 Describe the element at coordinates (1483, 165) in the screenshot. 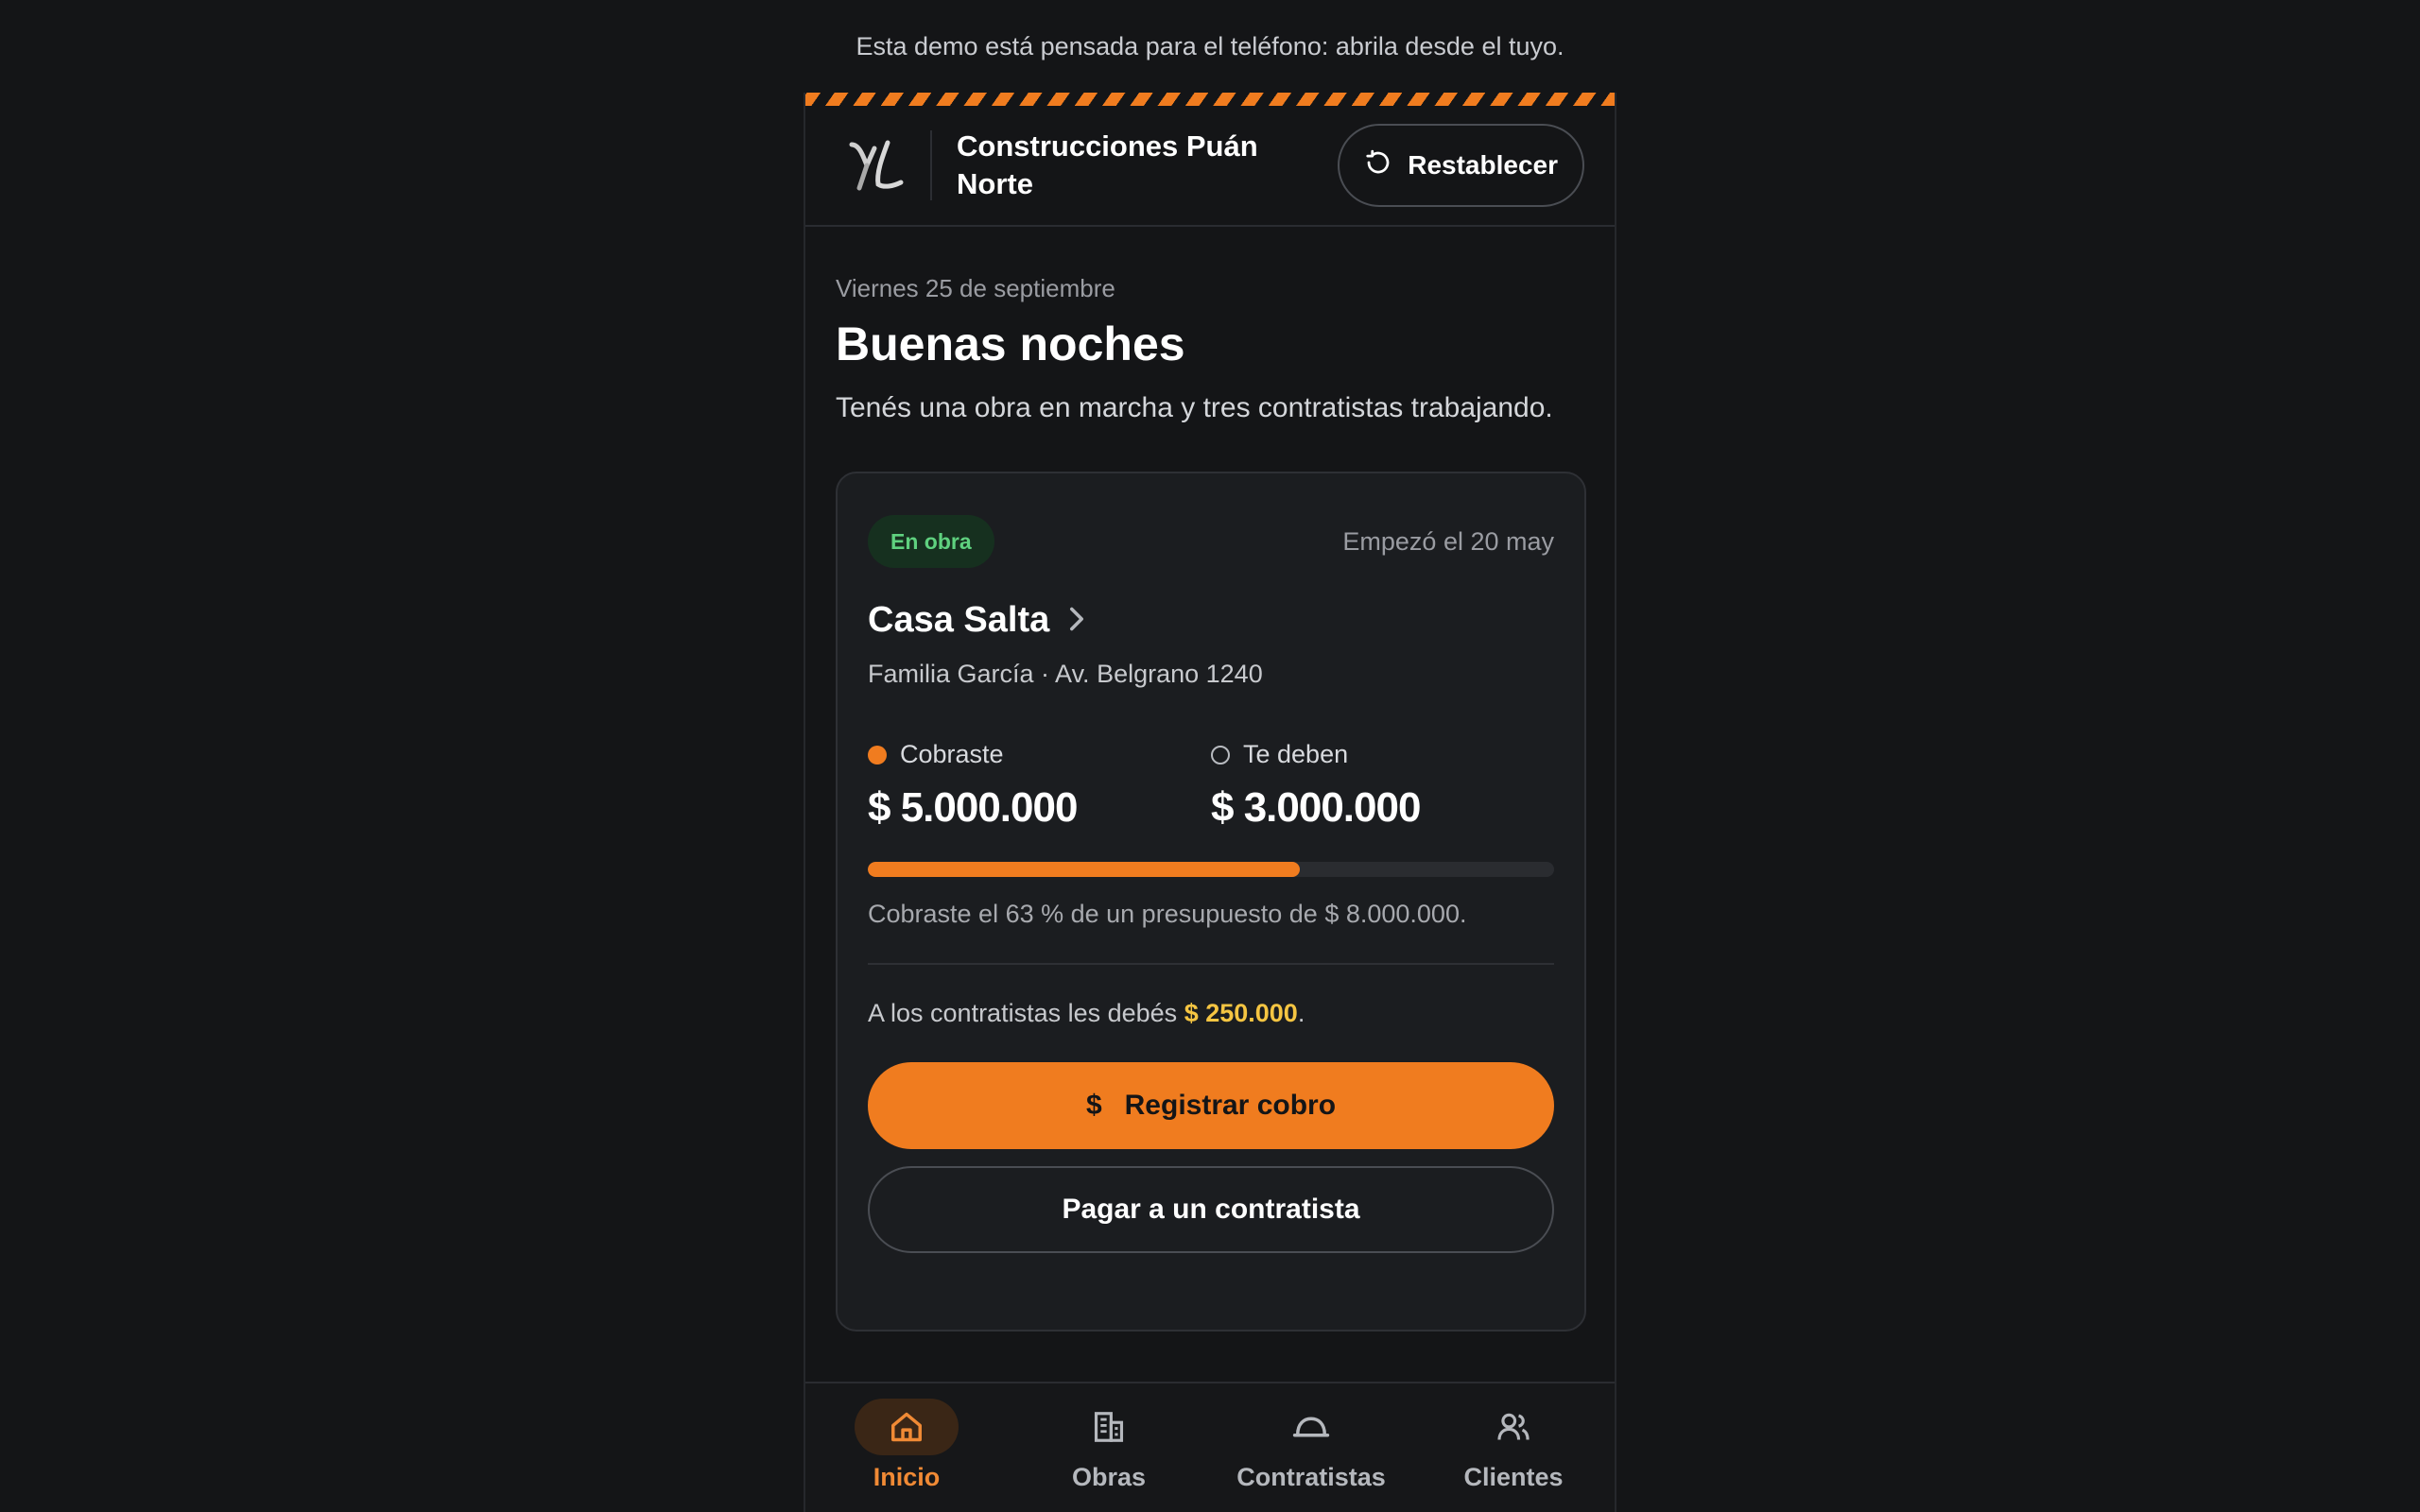

I see `reset-label: Restablecer` at that location.